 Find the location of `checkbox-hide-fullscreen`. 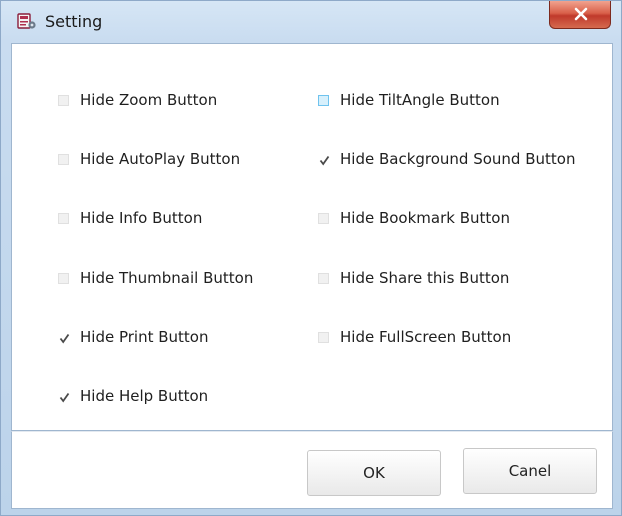

checkbox-hide-fullscreen is located at coordinates (323, 337).